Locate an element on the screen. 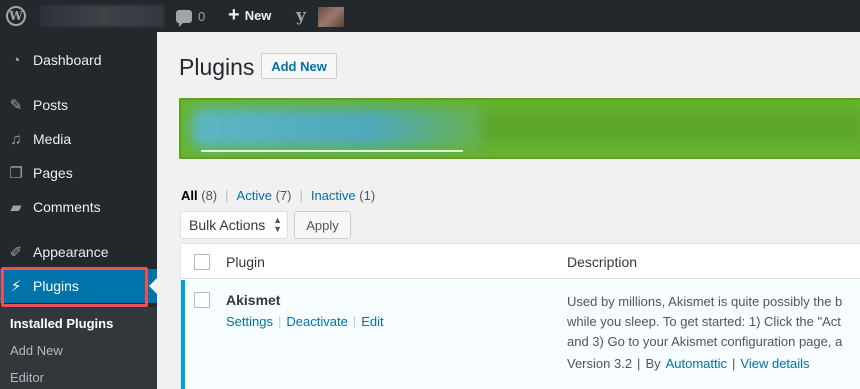 This screenshot has height=389, width=860. sidebar-item-posts: ✎ Posts is located at coordinates (78, 105).